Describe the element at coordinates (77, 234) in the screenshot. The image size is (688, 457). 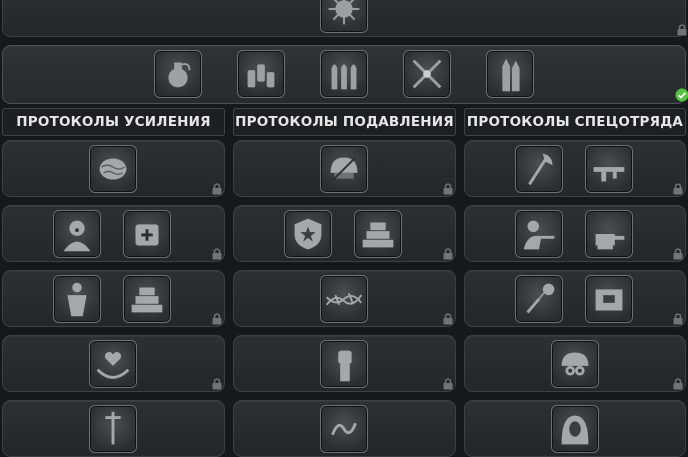
I see `screaming-soldier-icon` at that location.